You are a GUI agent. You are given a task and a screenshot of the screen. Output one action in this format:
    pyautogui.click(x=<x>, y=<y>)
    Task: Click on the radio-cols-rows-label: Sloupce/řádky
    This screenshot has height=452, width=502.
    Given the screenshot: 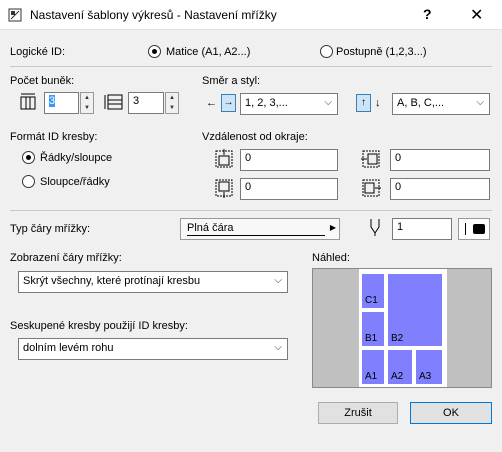 What is the action you would take?
    pyautogui.click(x=75, y=182)
    